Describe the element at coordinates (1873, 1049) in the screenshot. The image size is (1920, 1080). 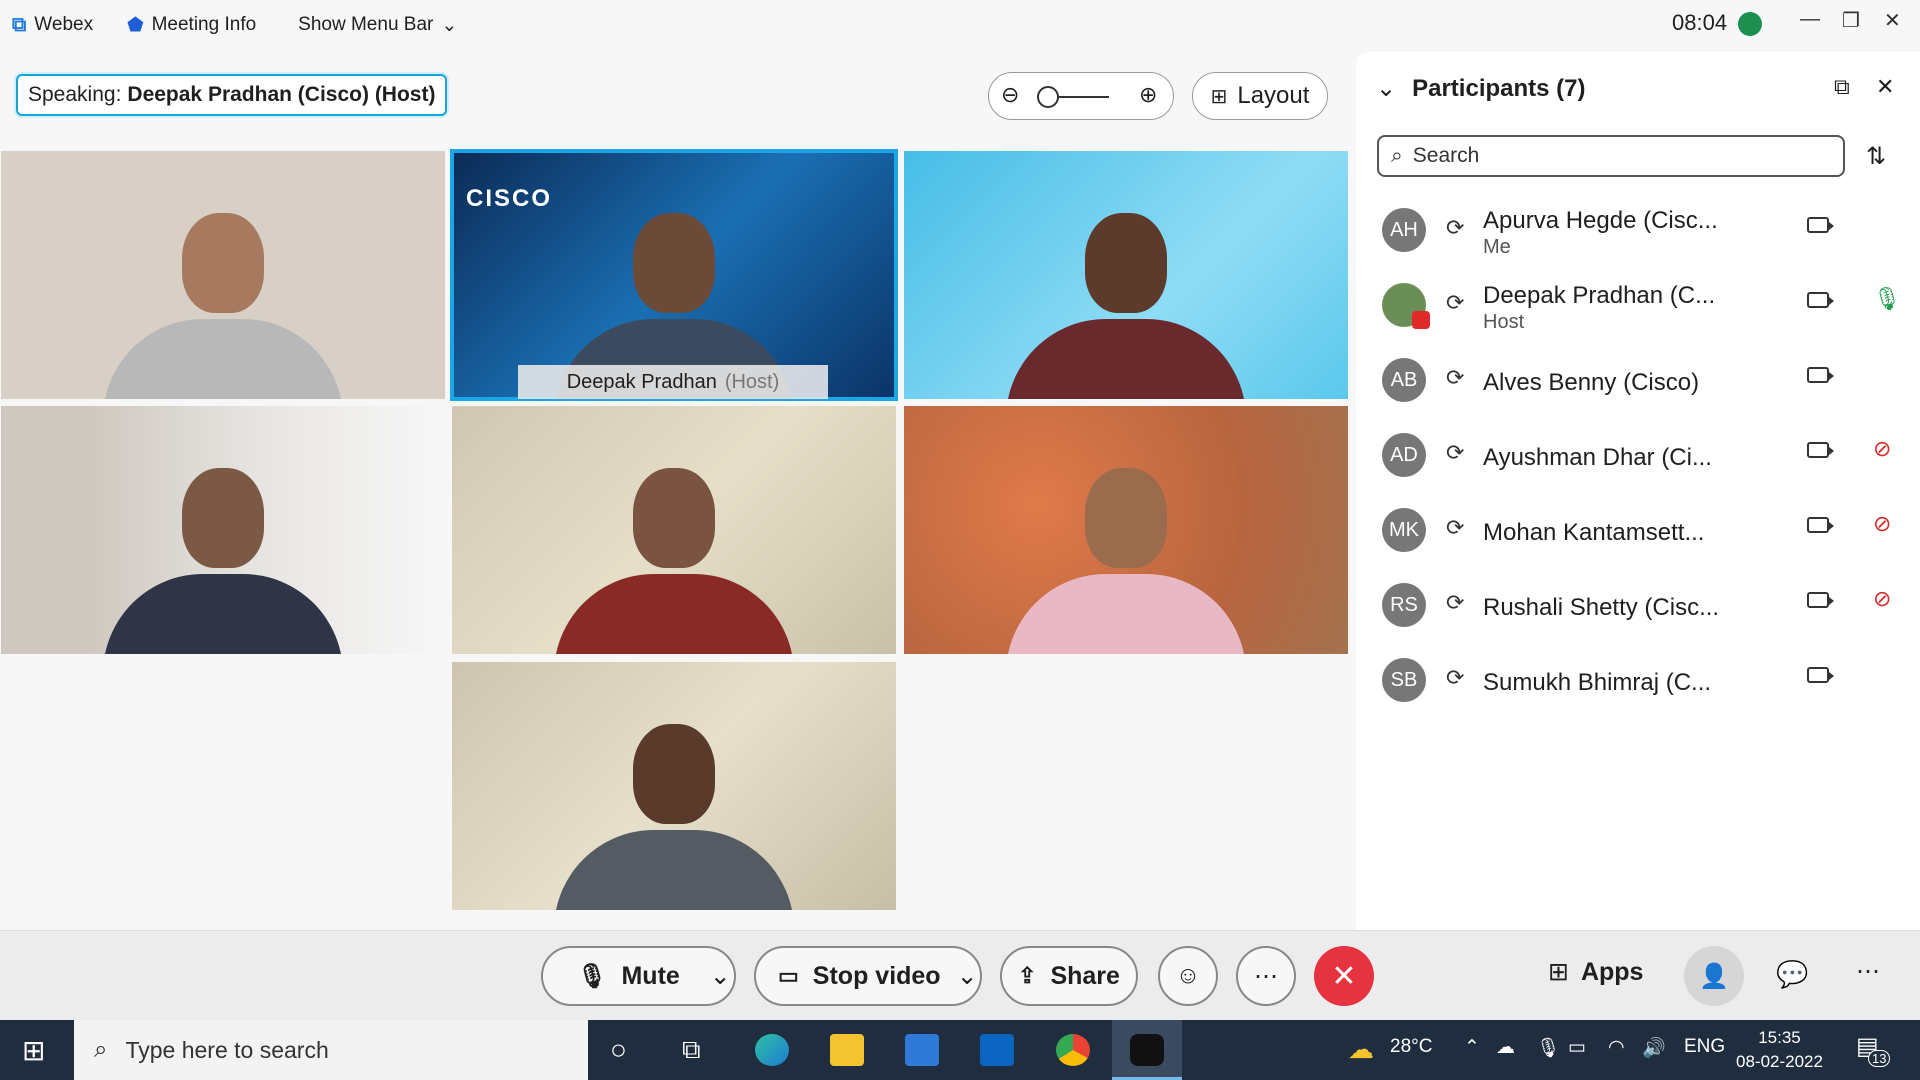
I see `notifications-button: ▤ 13` at that location.